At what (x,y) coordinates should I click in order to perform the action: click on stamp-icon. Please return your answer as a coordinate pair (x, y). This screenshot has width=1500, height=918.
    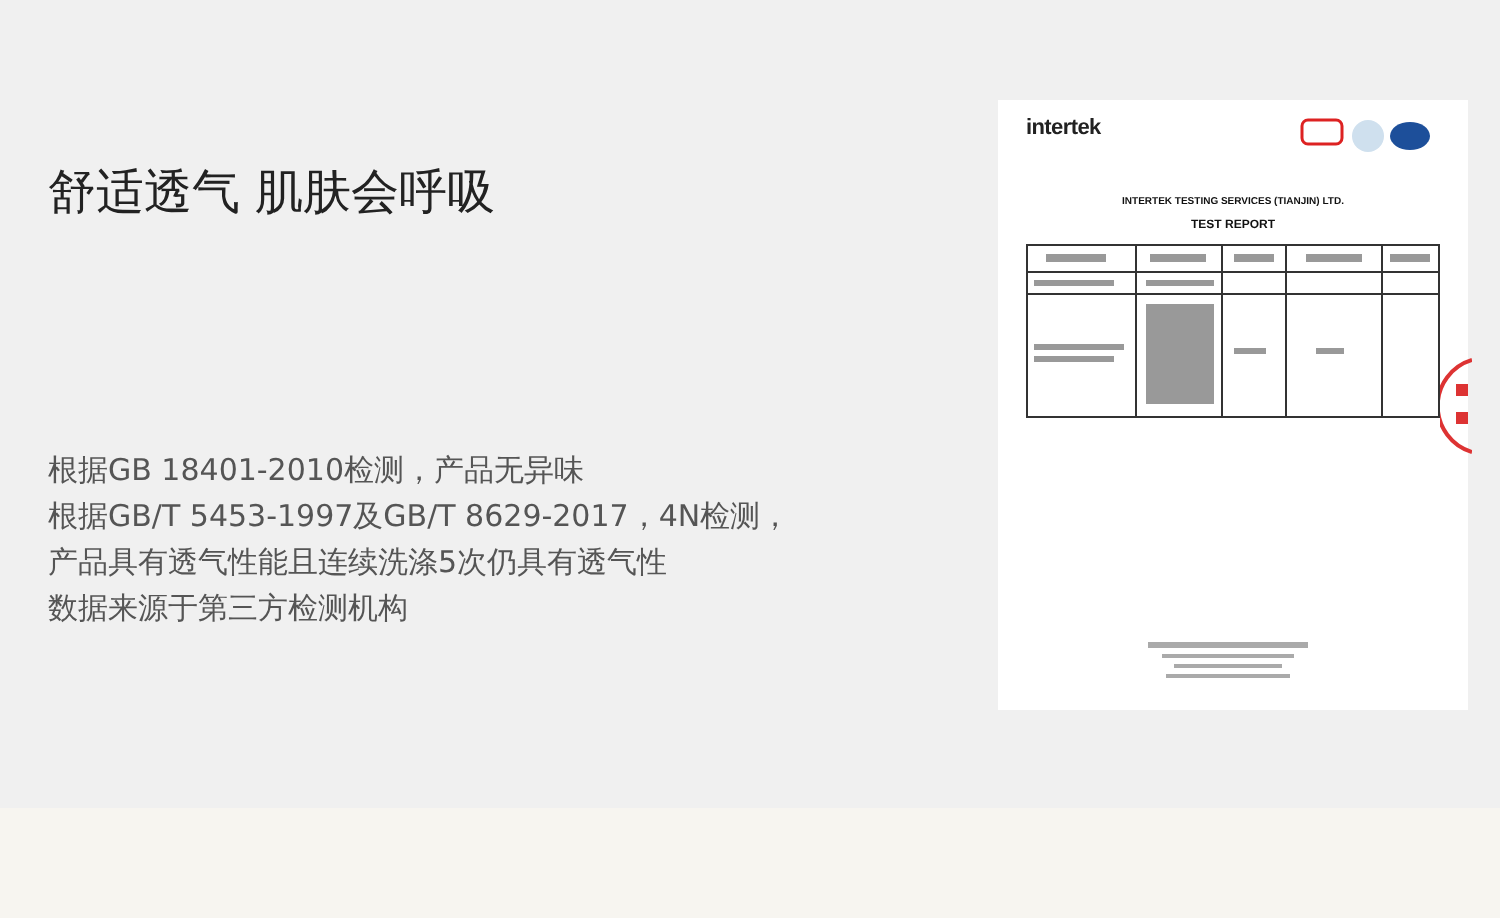
    Looking at the image, I should click on (1456, 406).